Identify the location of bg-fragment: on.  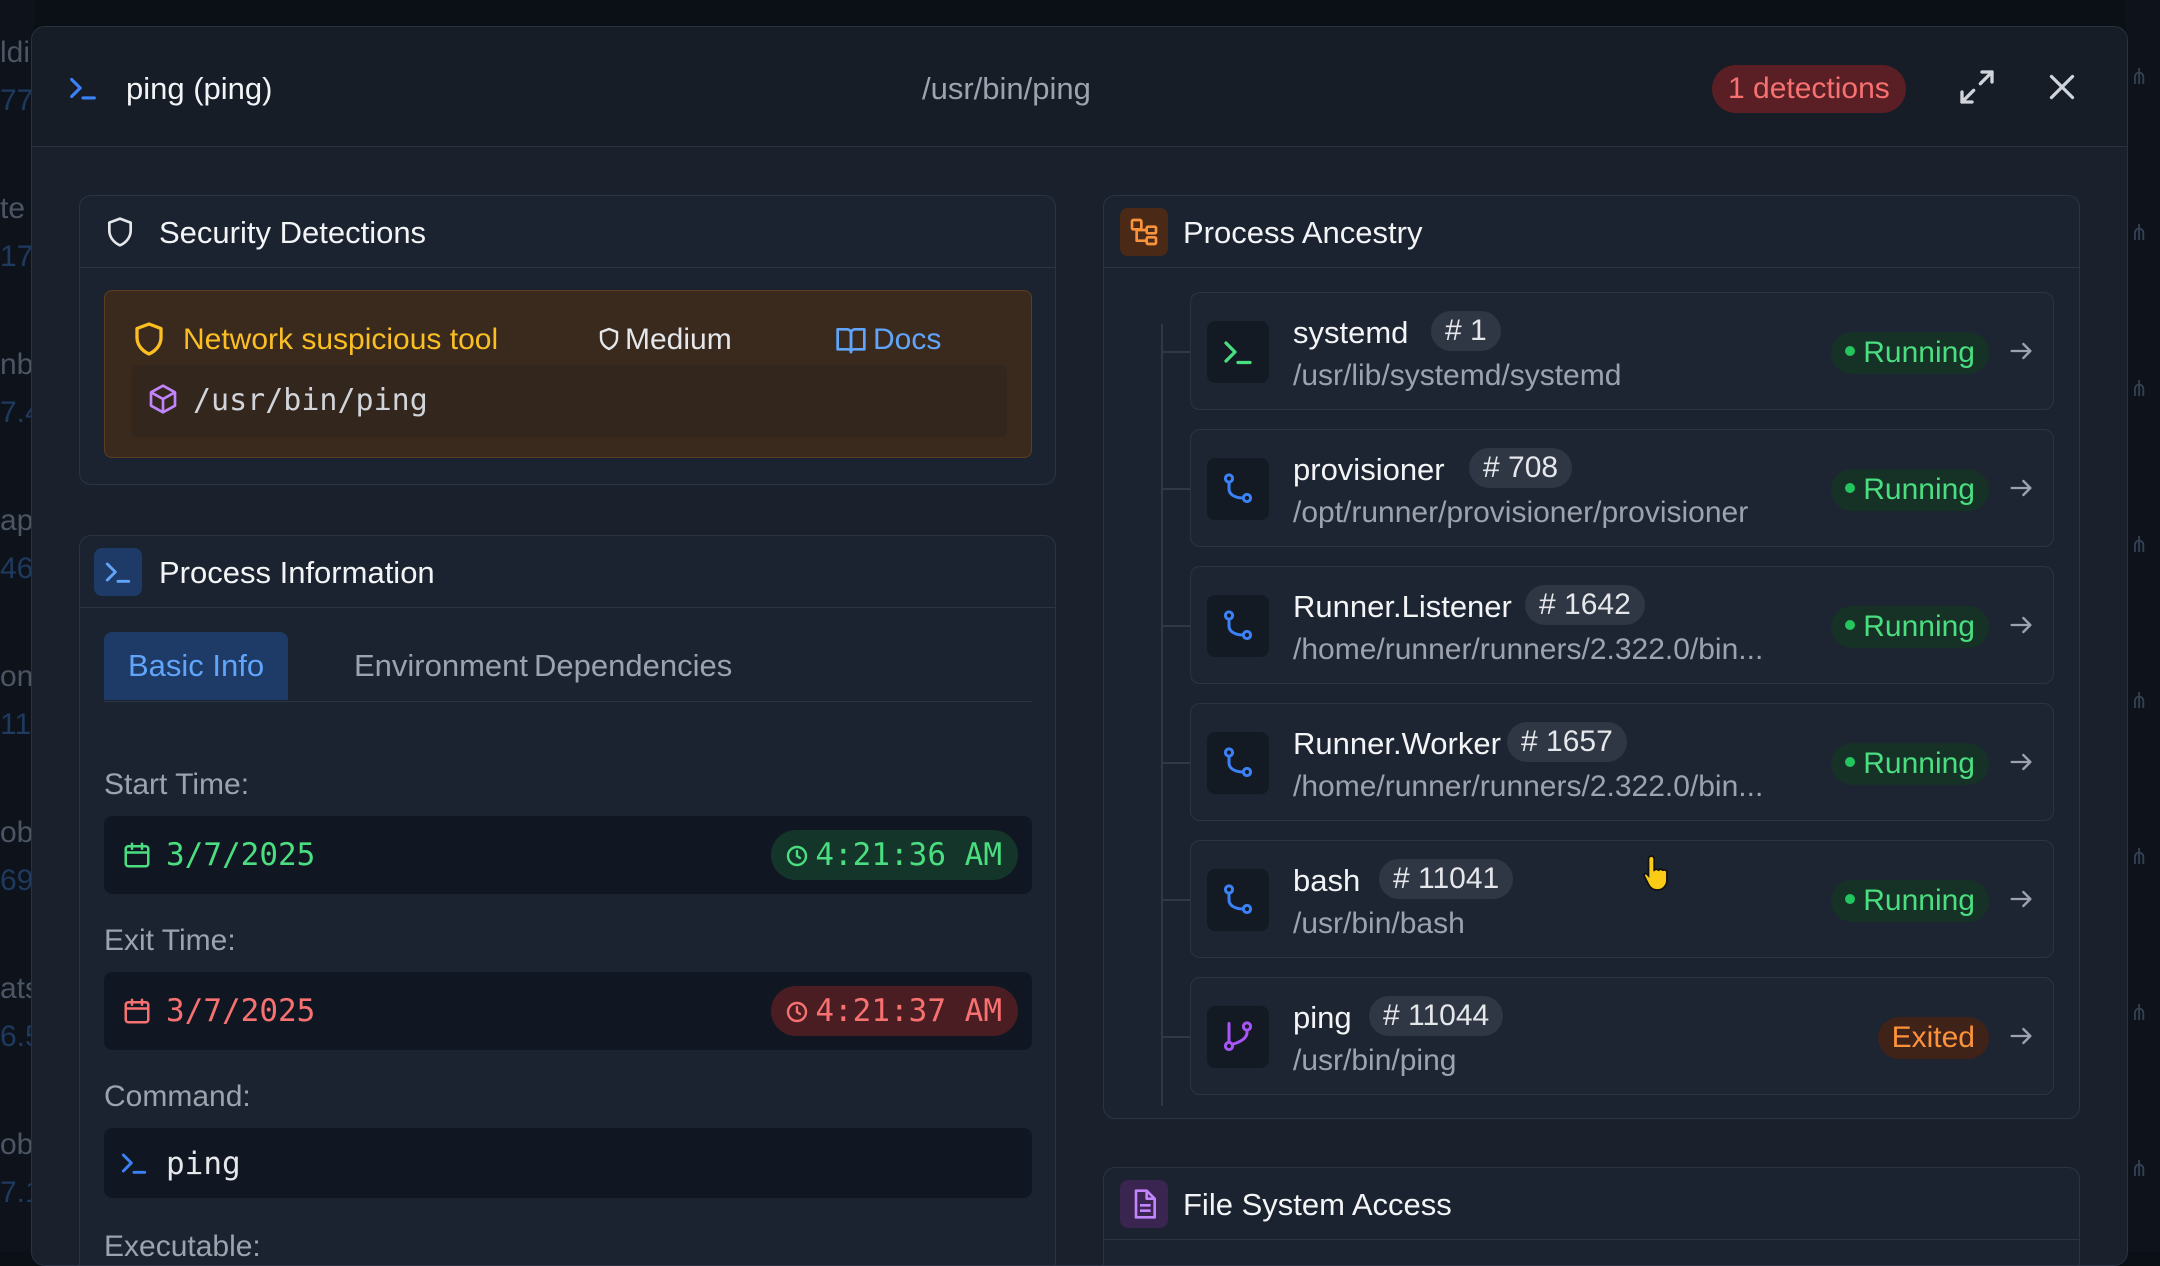
(17, 676).